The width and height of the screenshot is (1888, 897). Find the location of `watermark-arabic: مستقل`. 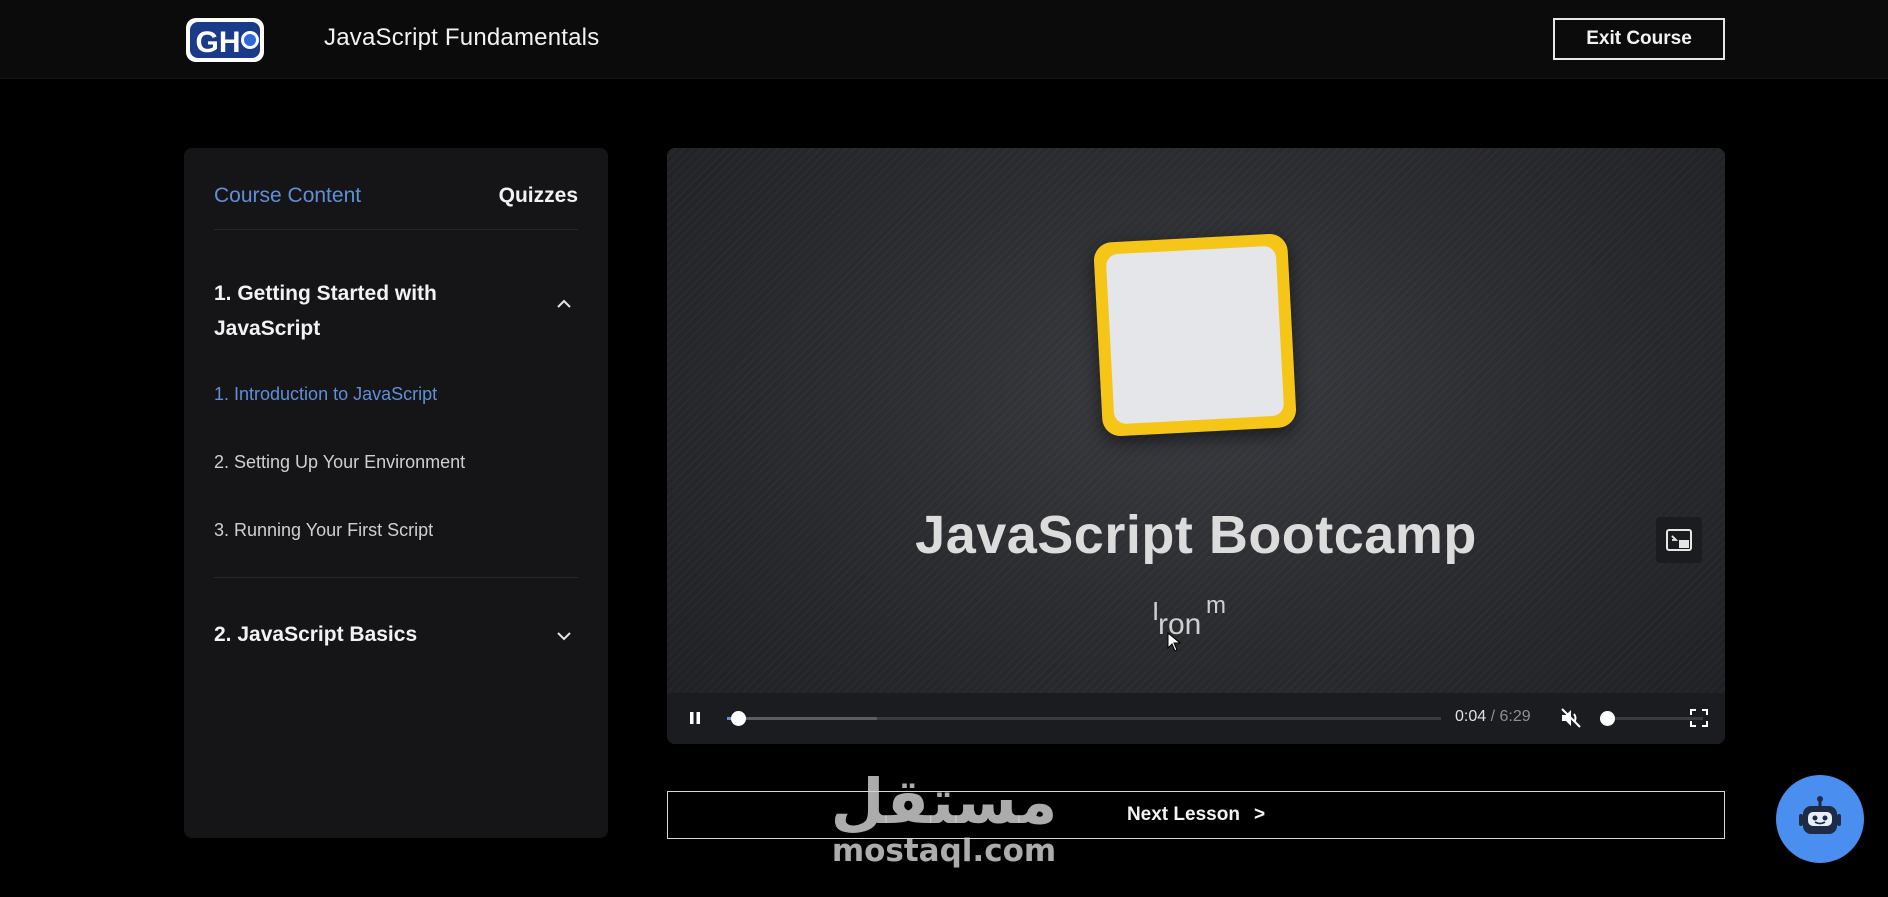

watermark-arabic: مستقل is located at coordinates (944, 801).